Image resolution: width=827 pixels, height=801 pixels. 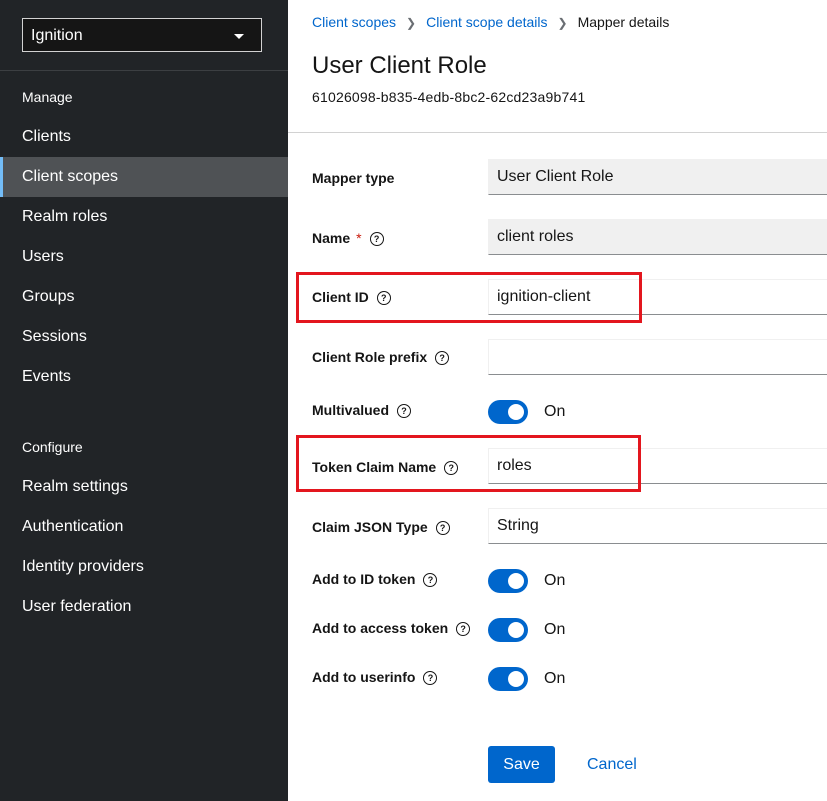 I want to click on claim-json-type-label: Claim JSON Type?, so click(x=381, y=527).